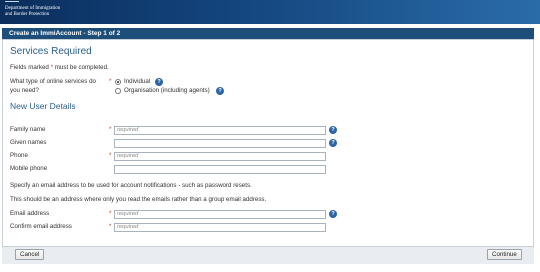 The height and width of the screenshot is (272, 540). Describe the element at coordinates (41, 226) in the screenshot. I see `confirm-email-label: Confirm email address` at that location.